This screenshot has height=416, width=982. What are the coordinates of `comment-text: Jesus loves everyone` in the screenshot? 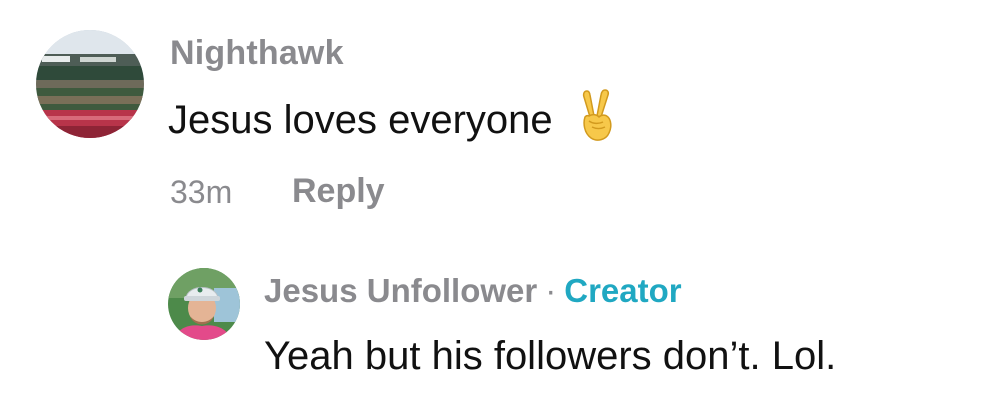 It's located at (393, 116).